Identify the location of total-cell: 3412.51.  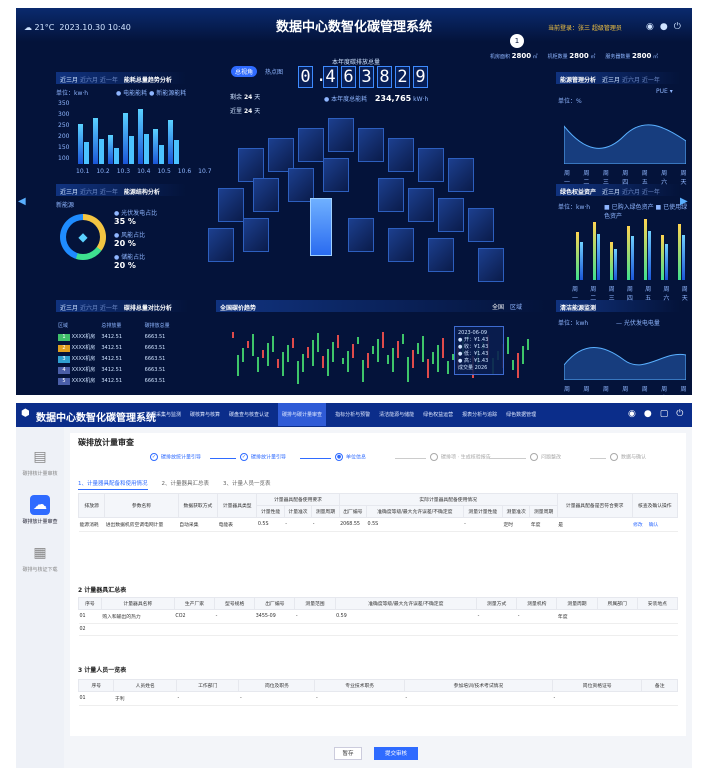
(112, 336).